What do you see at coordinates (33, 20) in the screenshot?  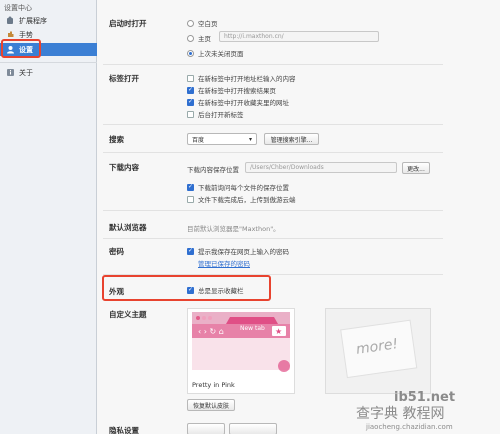 I see `sidebar-item-label: 扩展程序` at bounding box center [33, 20].